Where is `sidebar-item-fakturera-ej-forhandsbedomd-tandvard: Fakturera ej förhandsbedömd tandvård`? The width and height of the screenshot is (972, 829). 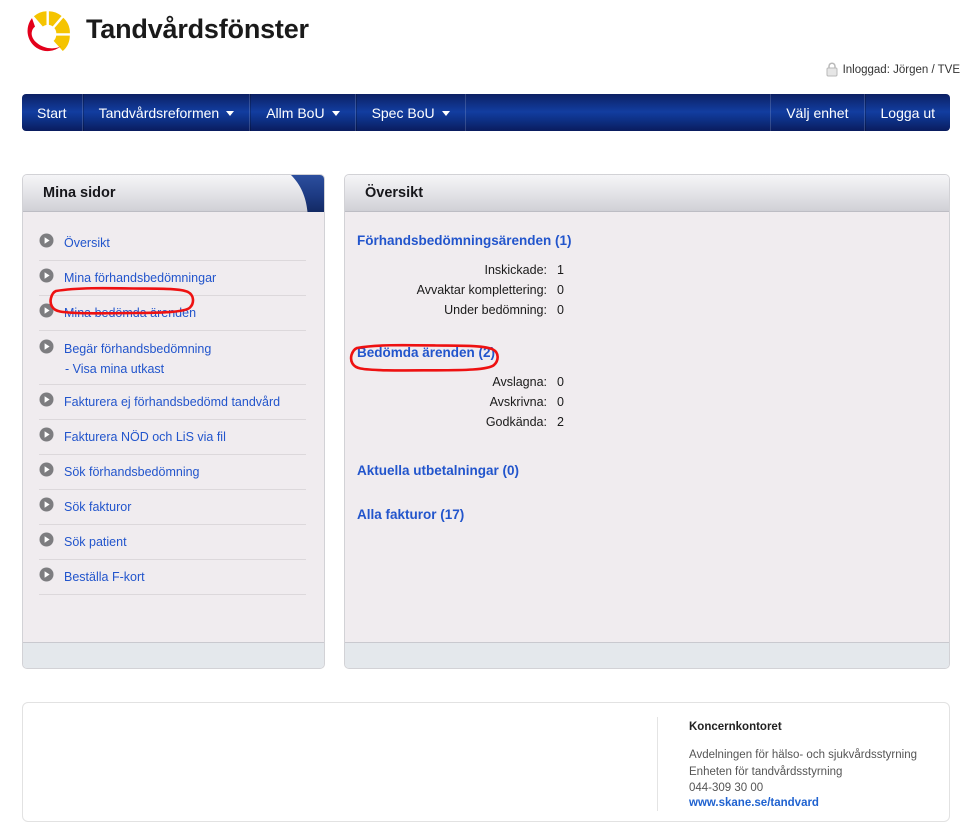 sidebar-item-fakturera-ej-forhandsbedomd-tandvard: Fakturera ej förhandsbedömd tandvård is located at coordinates (173, 402).